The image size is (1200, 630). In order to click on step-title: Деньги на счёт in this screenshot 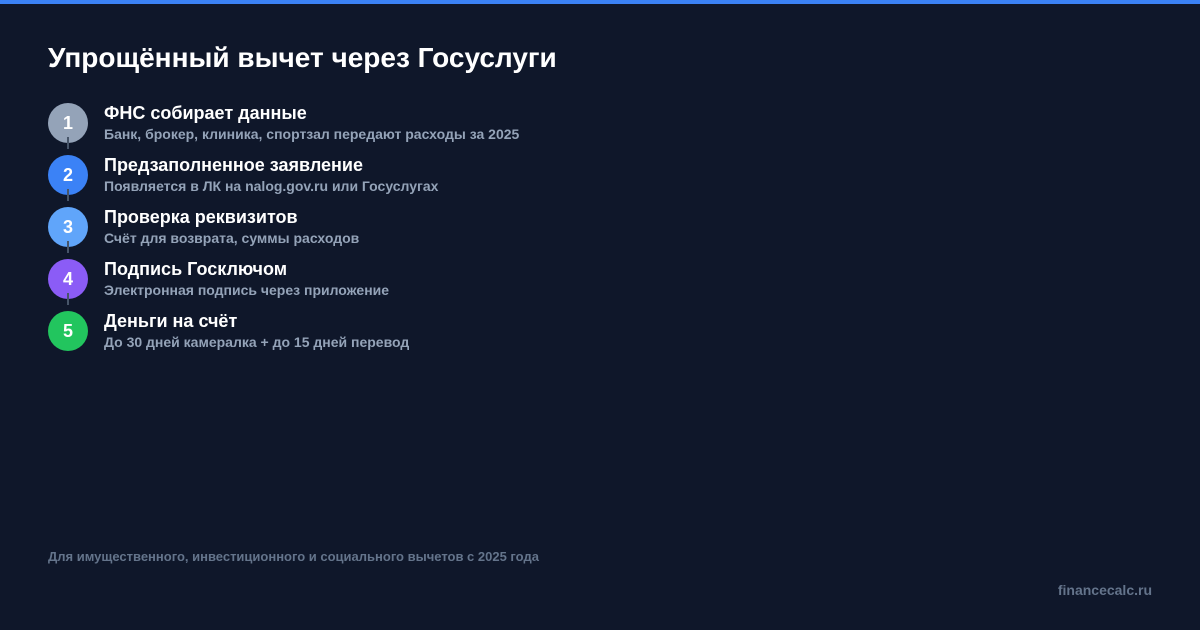, I will do `click(171, 321)`.